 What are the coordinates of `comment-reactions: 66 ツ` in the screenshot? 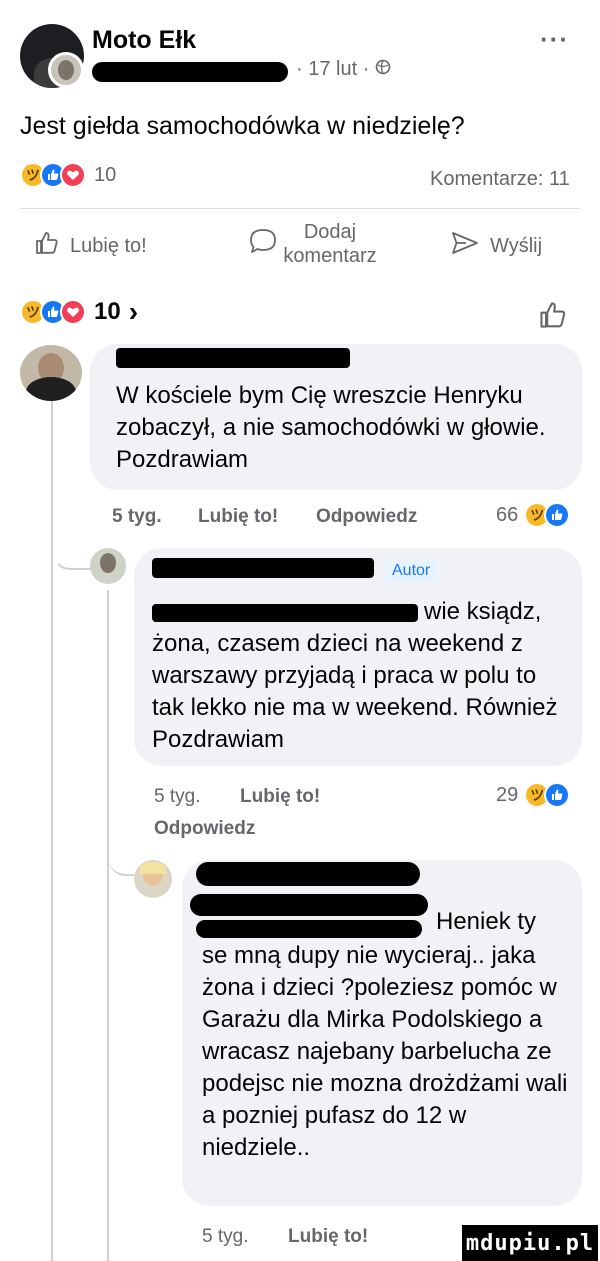 It's located at (533, 515).